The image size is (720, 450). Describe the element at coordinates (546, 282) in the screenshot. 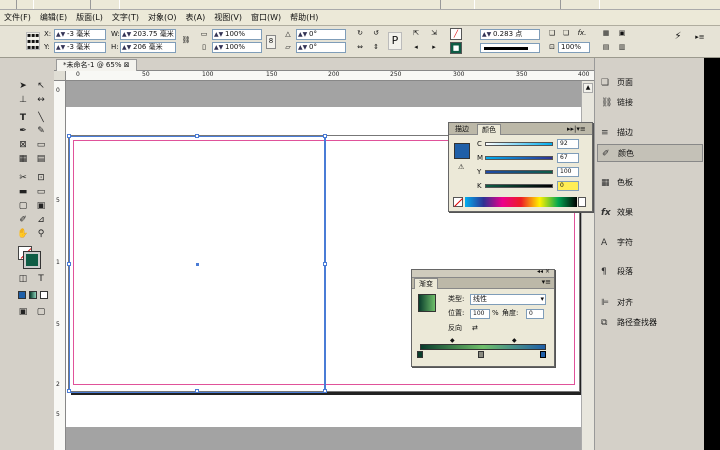

I see `panel-menu-icon: ▾≡` at that location.